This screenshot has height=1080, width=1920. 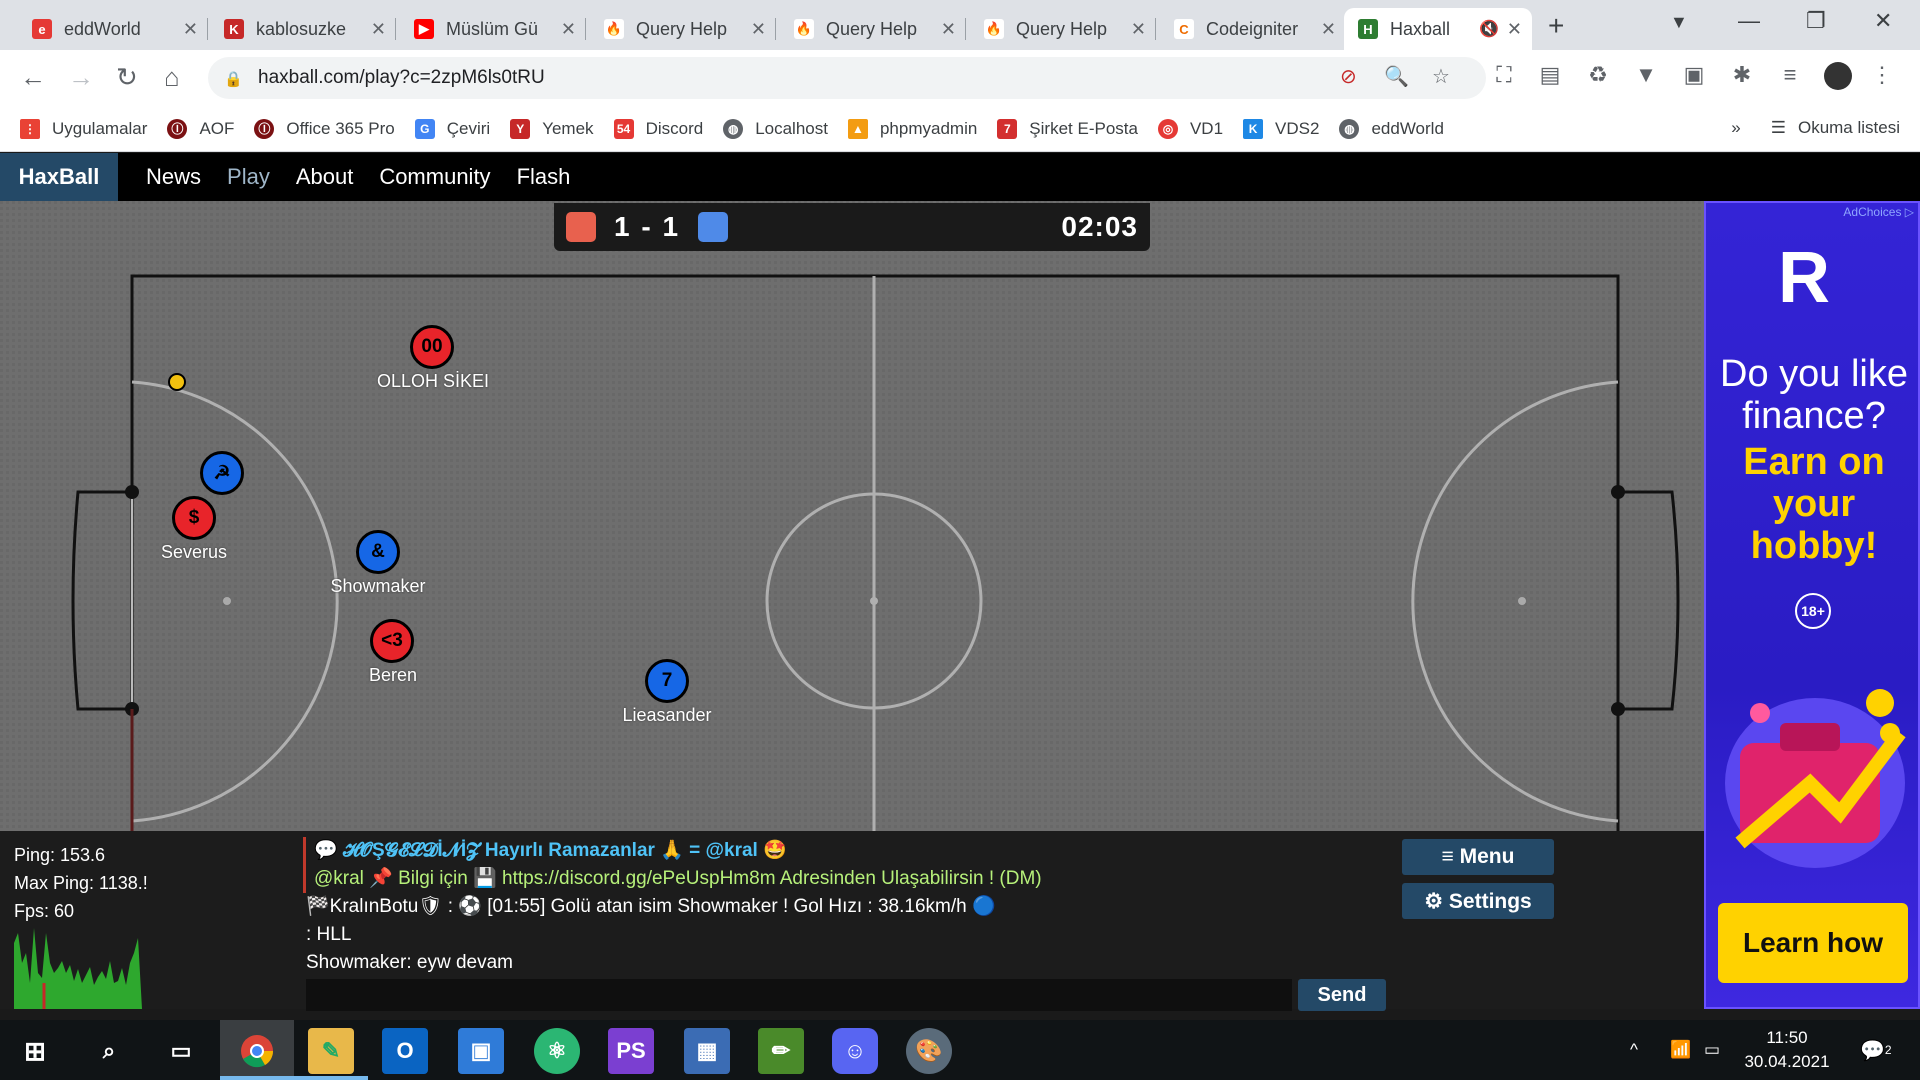 I want to click on nav-news: News, so click(x=173, y=177).